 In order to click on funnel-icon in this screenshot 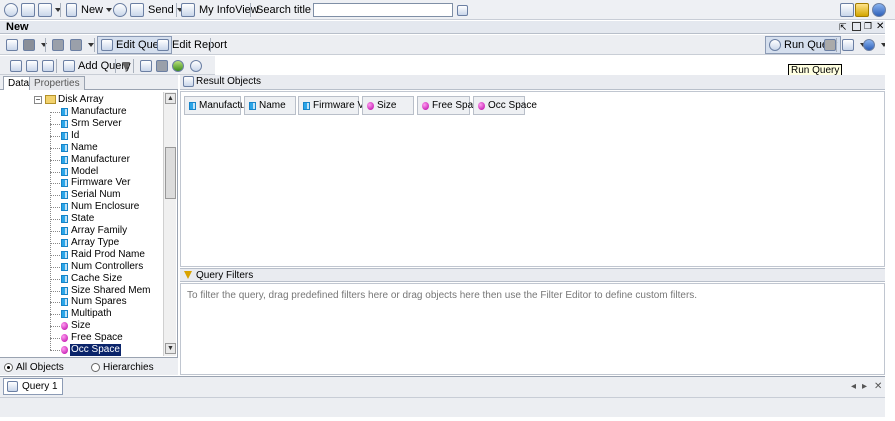, I will do `click(188, 275)`.